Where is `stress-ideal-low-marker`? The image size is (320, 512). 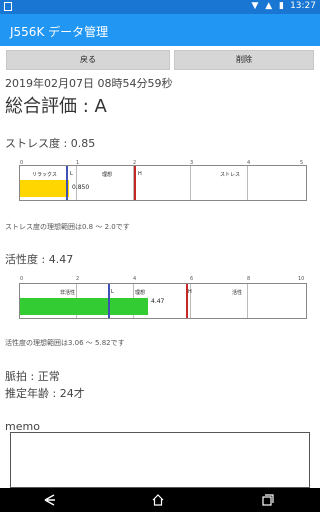 stress-ideal-low-marker is located at coordinates (67, 183).